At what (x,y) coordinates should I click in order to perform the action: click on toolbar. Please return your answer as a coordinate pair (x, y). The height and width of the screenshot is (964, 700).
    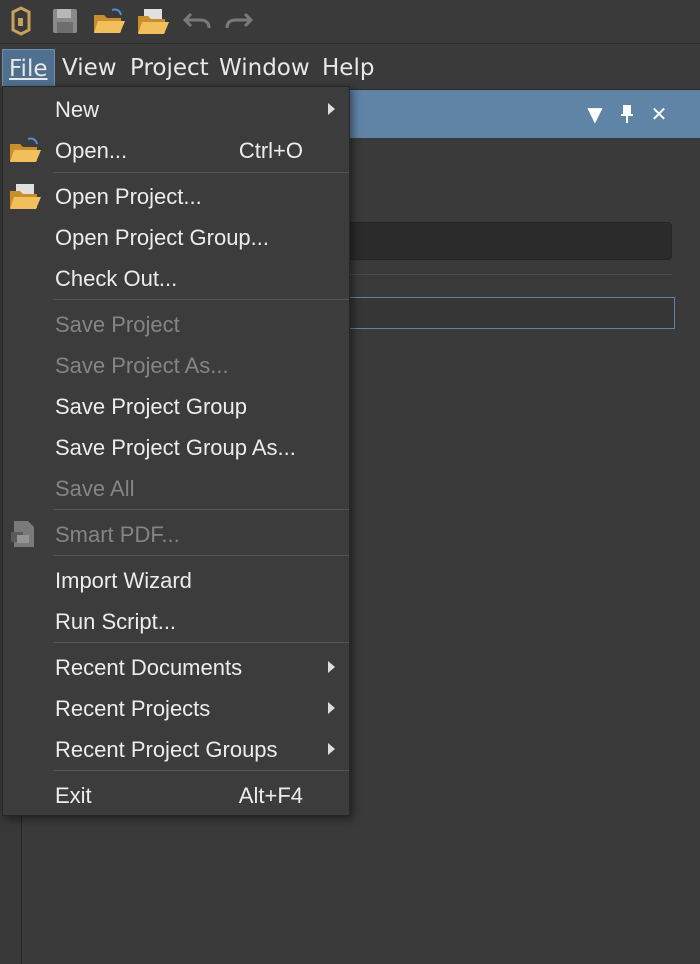
    Looking at the image, I should click on (350, 22).